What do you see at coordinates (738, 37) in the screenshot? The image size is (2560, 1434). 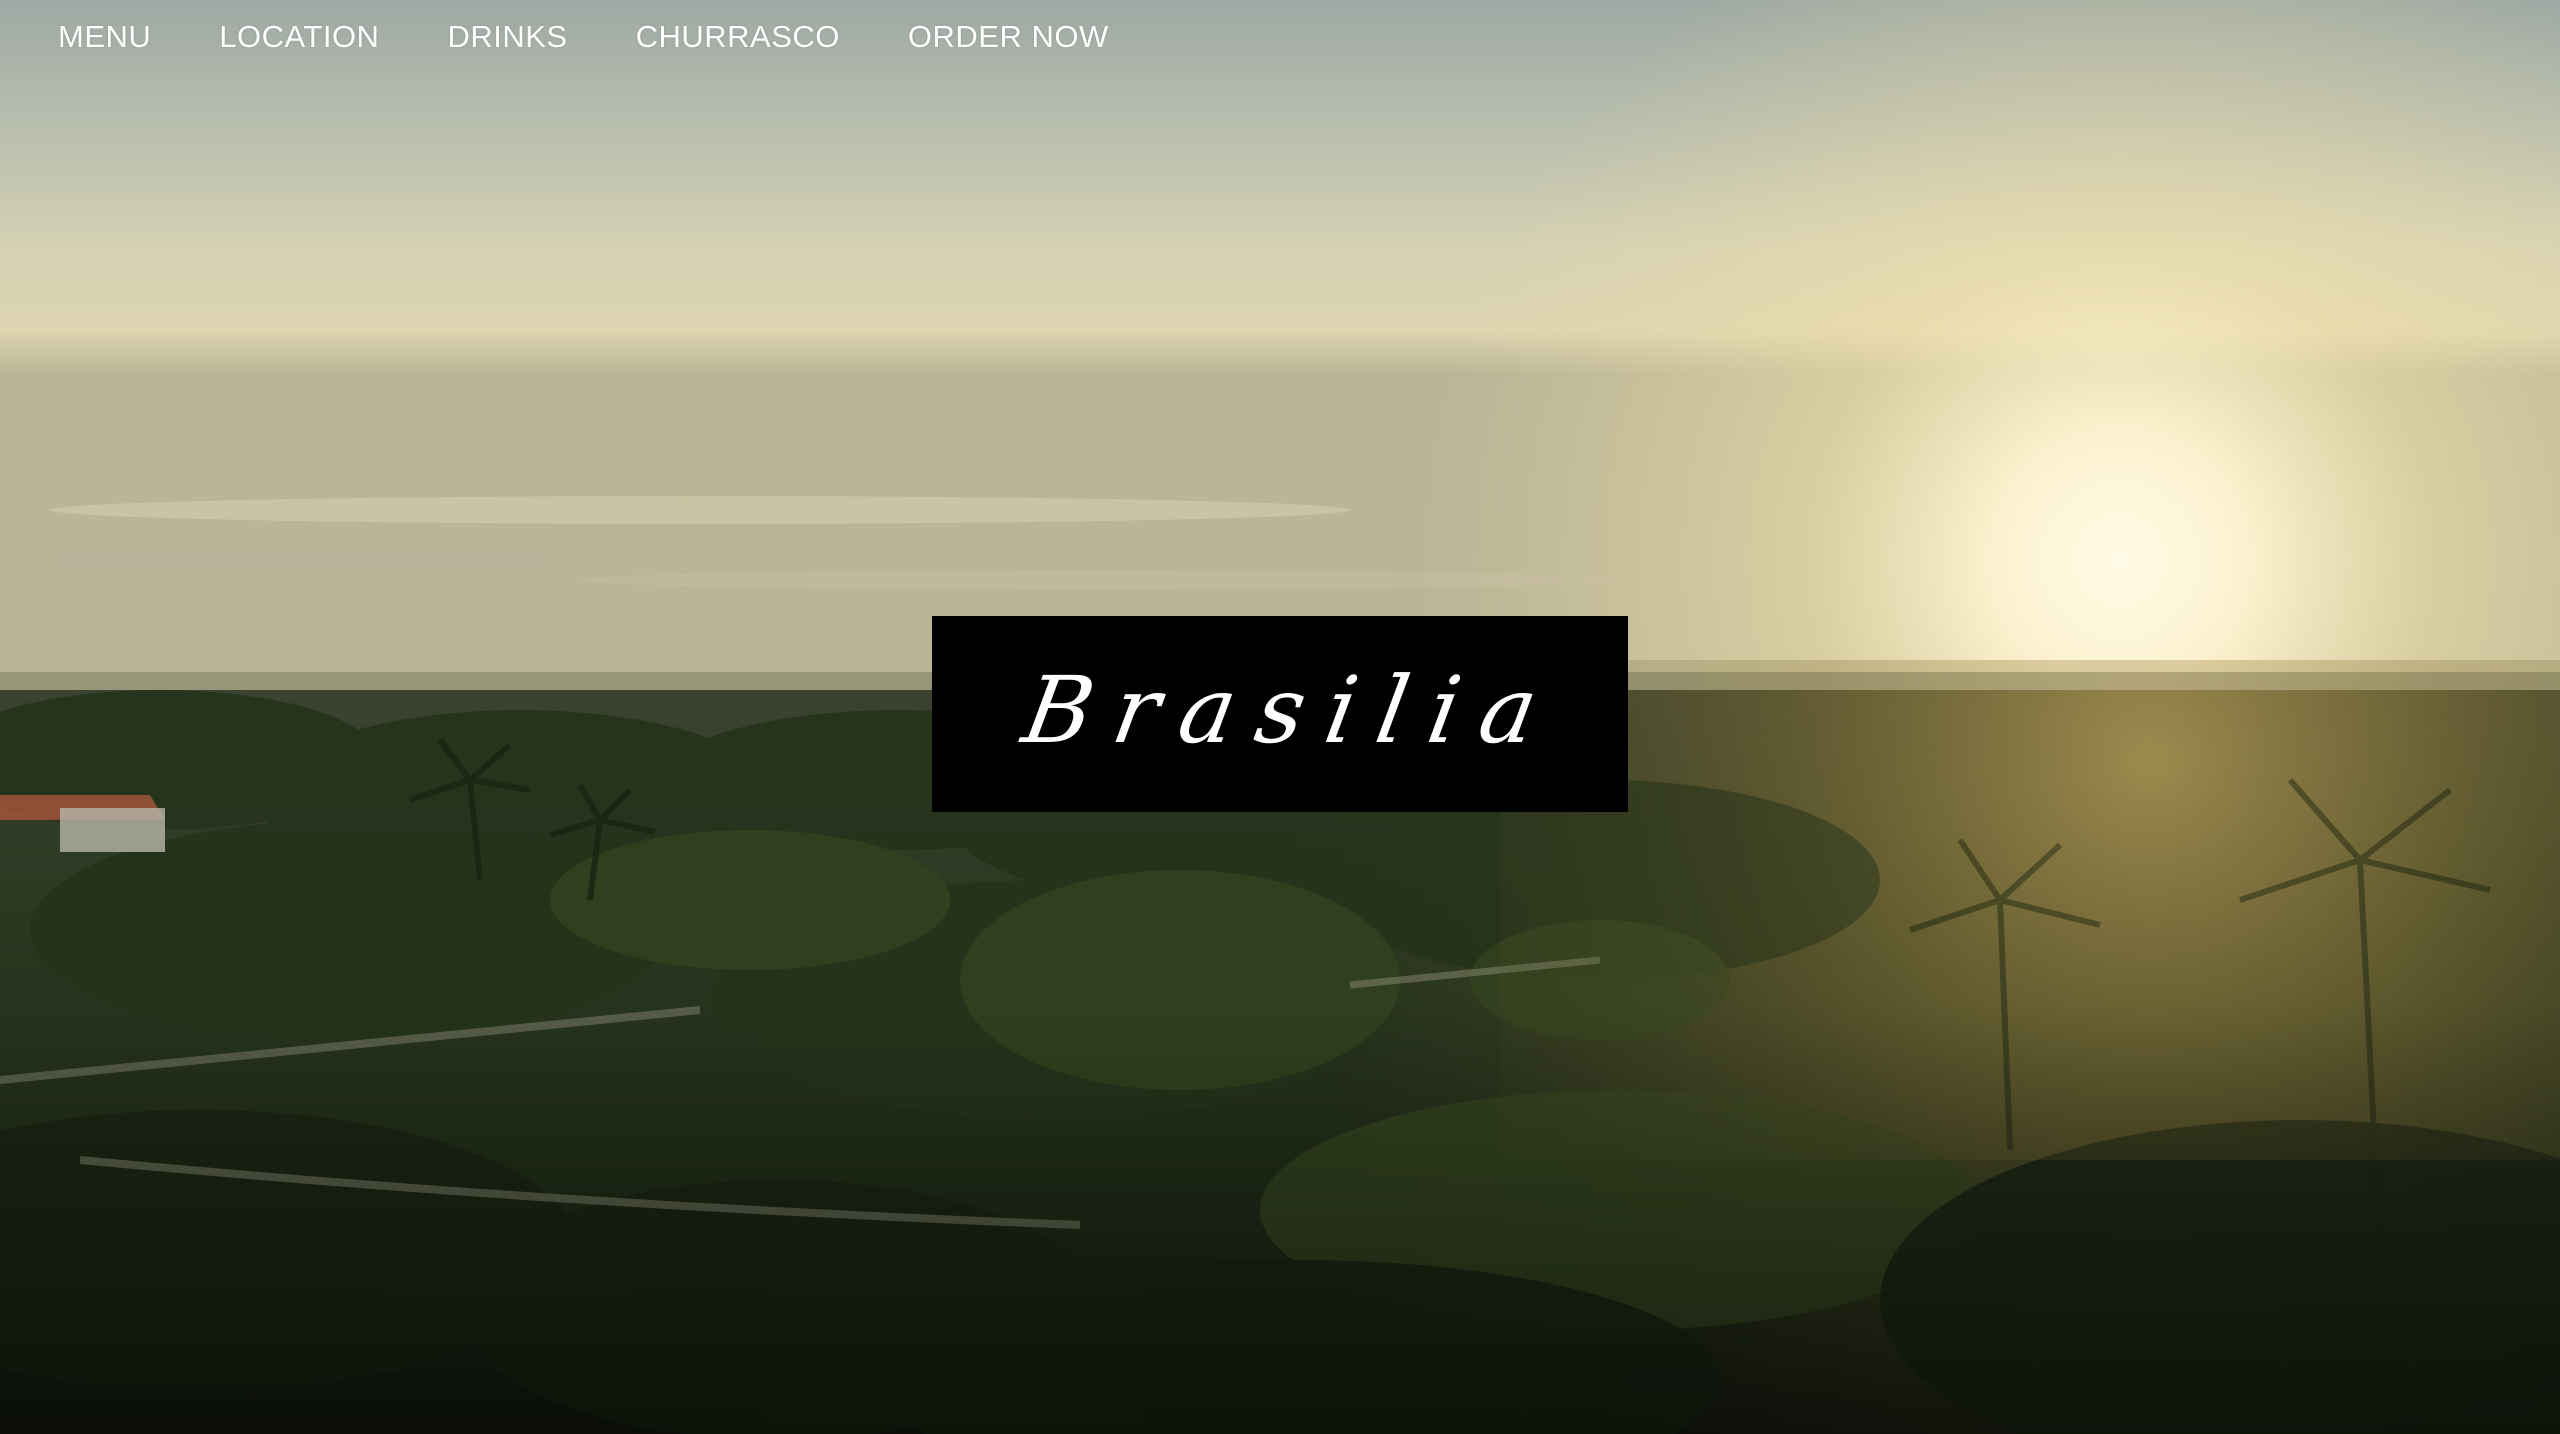 I see `nav-link-churrasco: CHURRASCO` at bounding box center [738, 37].